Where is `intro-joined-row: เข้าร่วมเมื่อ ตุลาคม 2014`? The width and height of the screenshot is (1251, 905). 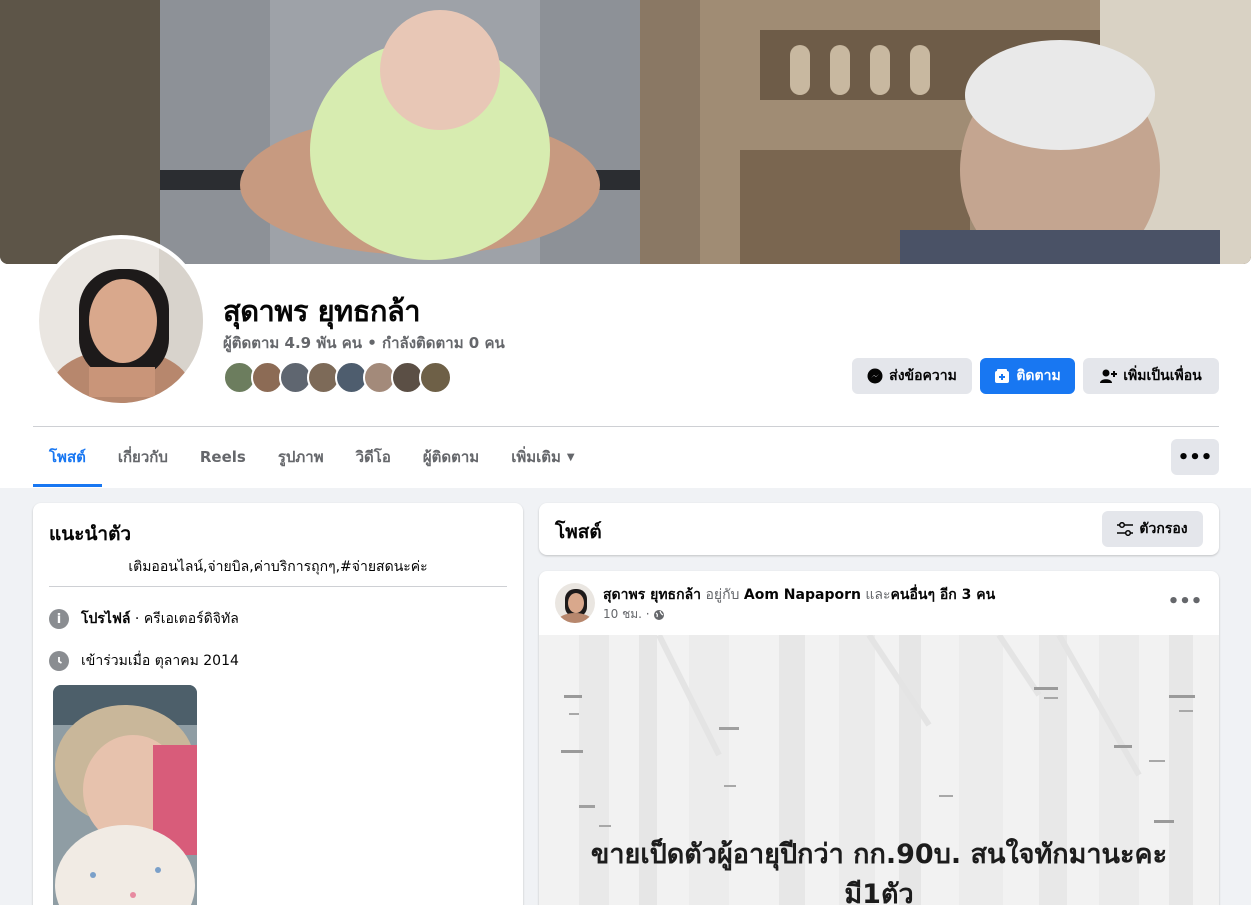 intro-joined-row: เข้าร่วมเมื่อ ตุลาคม 2014 is located at coordinates (144, 661).